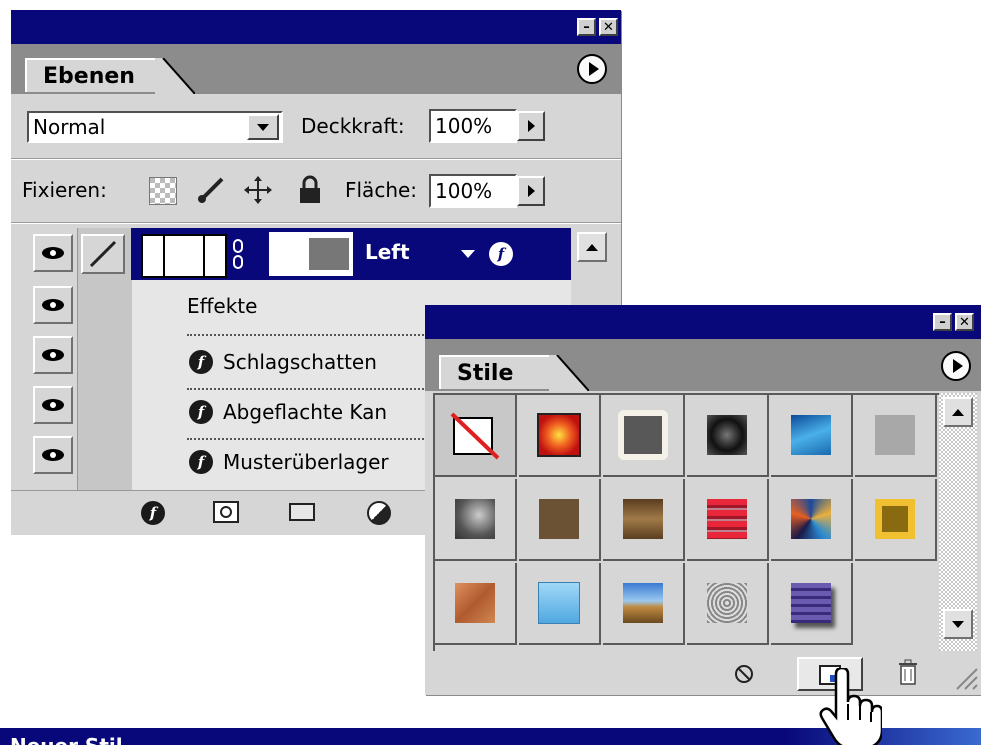 This screenshot has width=981, height=745. What do you see at coordinates (64, 190) in the screenshot?
I see `lock-label: Fixieren:` at bounding box center [64, 190].